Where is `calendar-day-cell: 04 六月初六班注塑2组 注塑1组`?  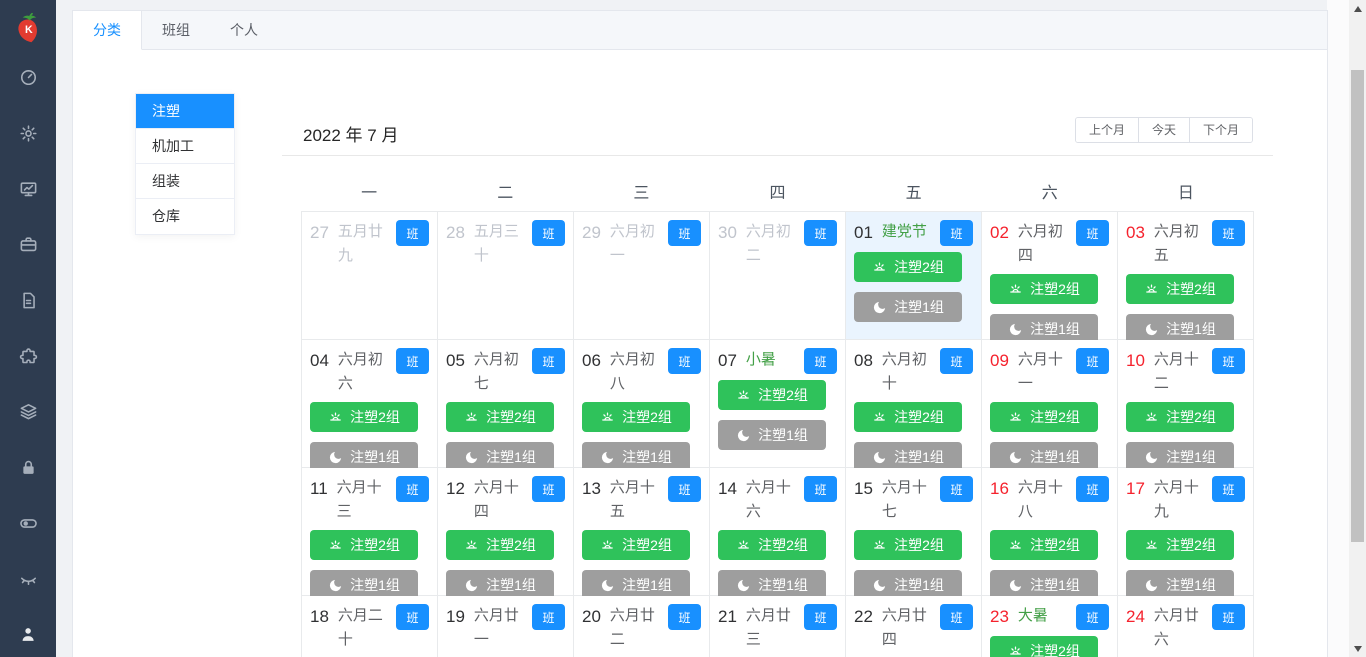 calendar-day-cell: 04 六月初六班注塑2组 注塑1组 is located at coordinates (370, 406).